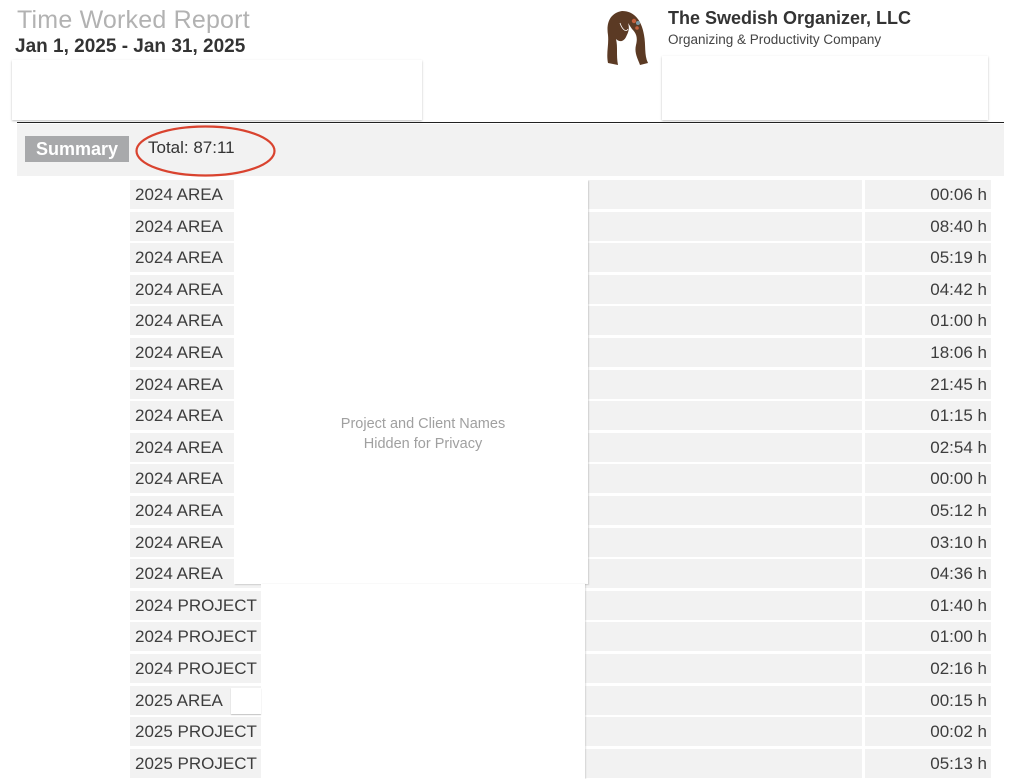 The height and width of the screenshot is (779, 1024). I want to click on row-time: 05:12 h, so click(928, 510).